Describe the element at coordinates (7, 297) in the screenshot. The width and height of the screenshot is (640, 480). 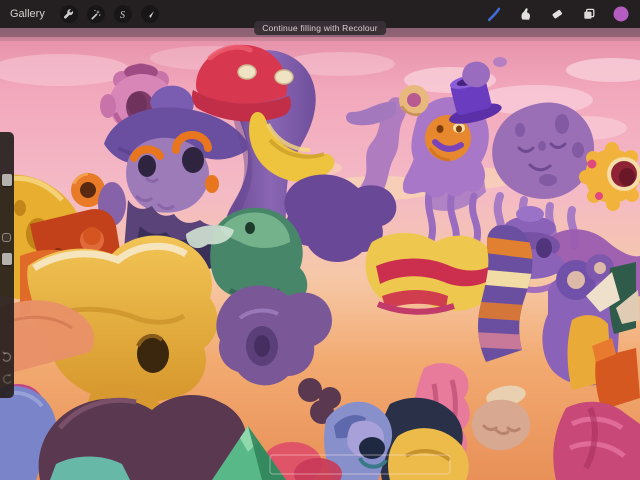
I see `opacity-slider` at that location.